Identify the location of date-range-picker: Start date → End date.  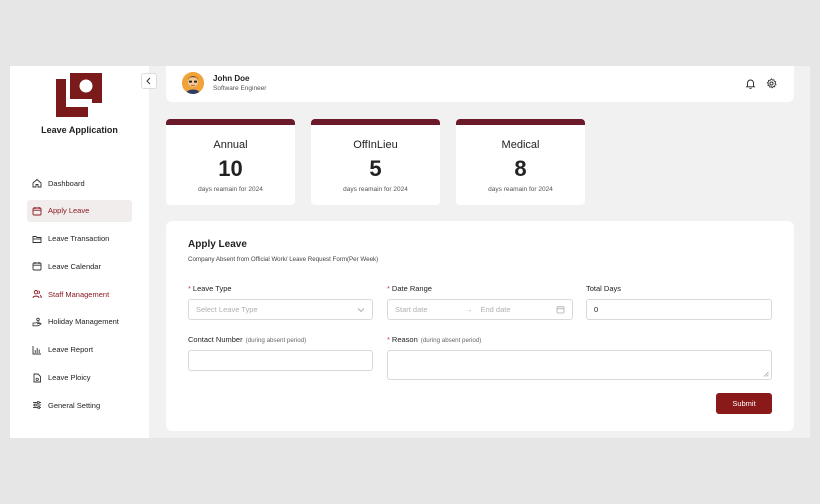
(480, 309).